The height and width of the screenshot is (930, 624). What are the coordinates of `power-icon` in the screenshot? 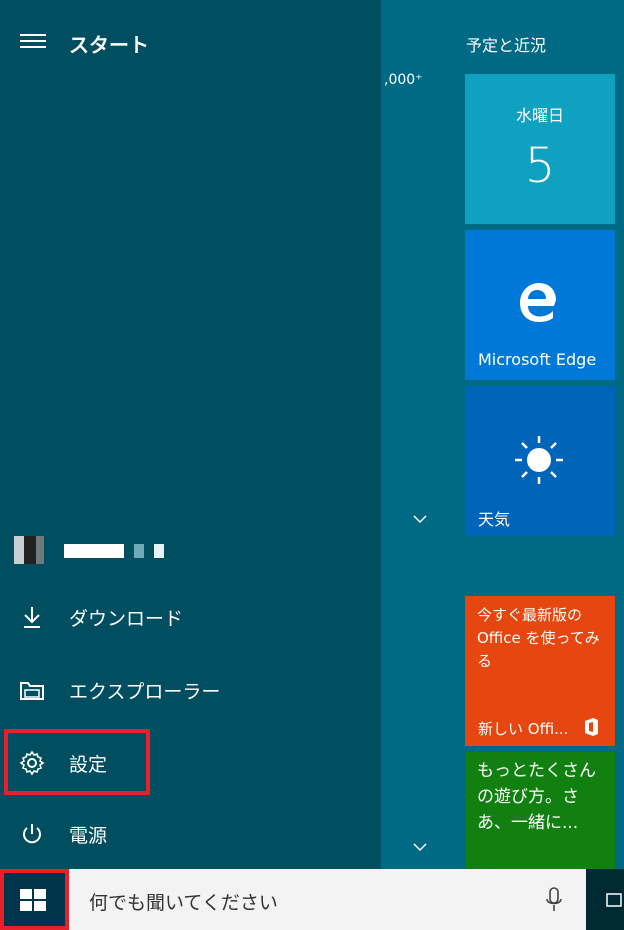 It's located at (32, 834).